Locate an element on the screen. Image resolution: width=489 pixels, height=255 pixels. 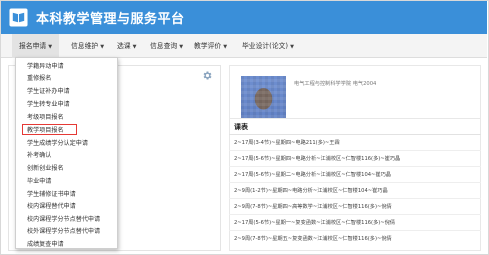
nav-graduation-design: 毕业设计(论文) ▼ is located at coordinates (268, 46).